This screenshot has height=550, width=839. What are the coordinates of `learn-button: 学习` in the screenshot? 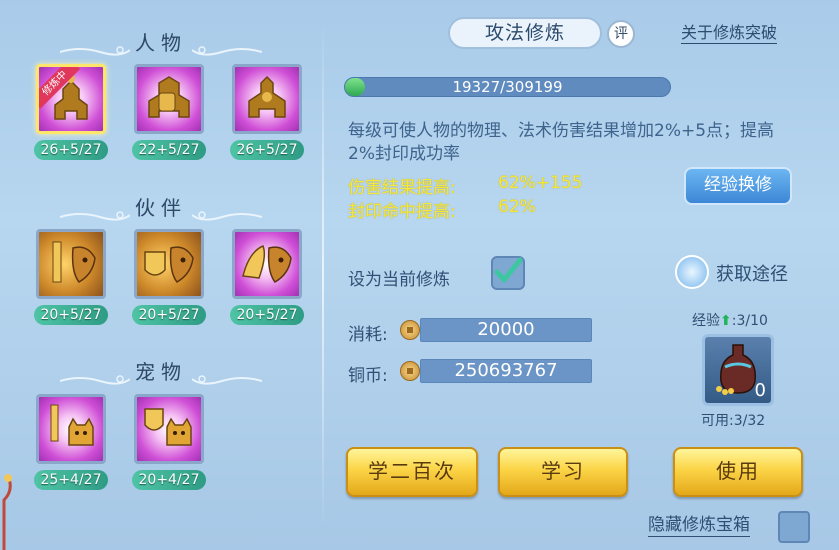 It's located at (563, 472).